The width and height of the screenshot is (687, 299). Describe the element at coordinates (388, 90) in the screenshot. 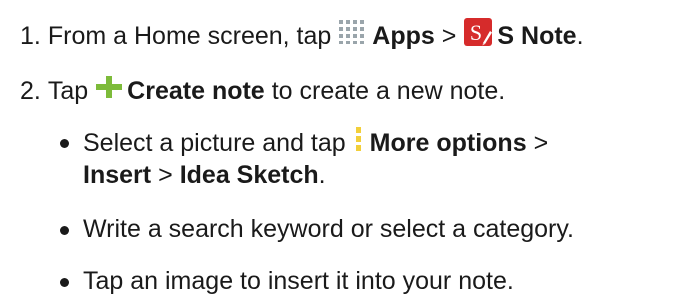

I see `step-text-suffix: to create a new note.` at that location.